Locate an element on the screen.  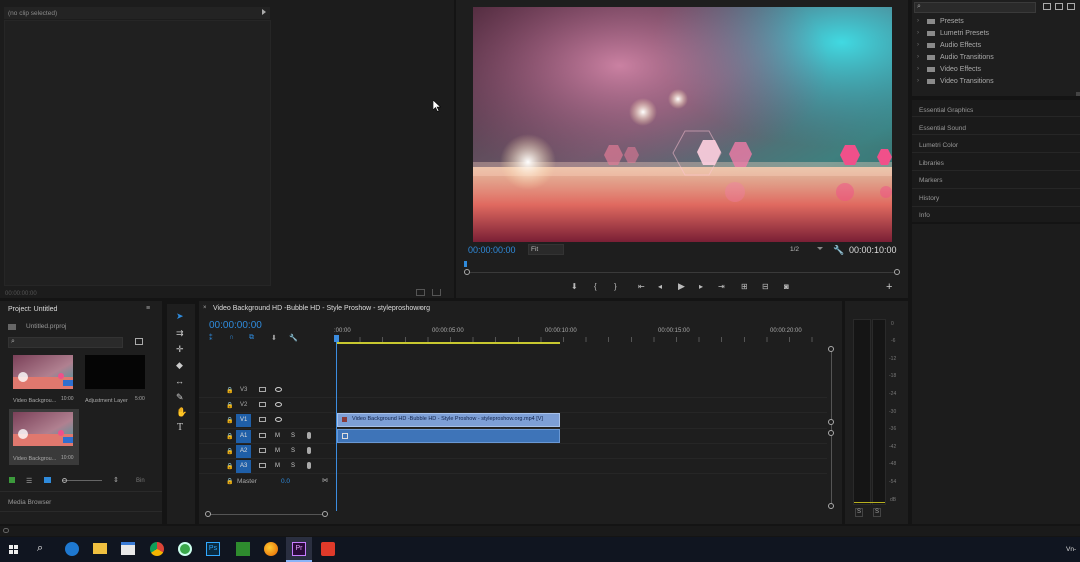
effects-item: › Lumetri Presets is located at coordinates (992, 35).